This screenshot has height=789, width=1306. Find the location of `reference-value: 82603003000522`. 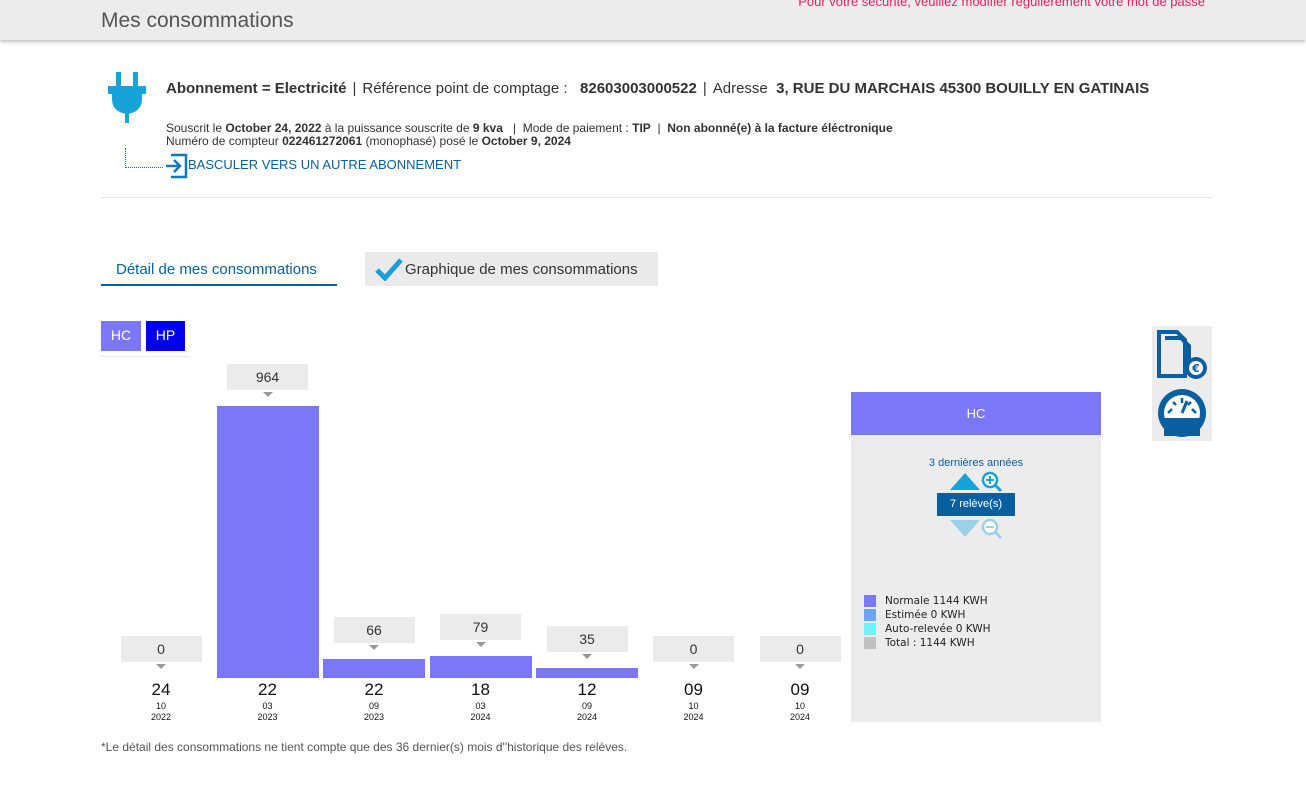

reference-value: 82603003000522 is located at coordinates (638, 88).